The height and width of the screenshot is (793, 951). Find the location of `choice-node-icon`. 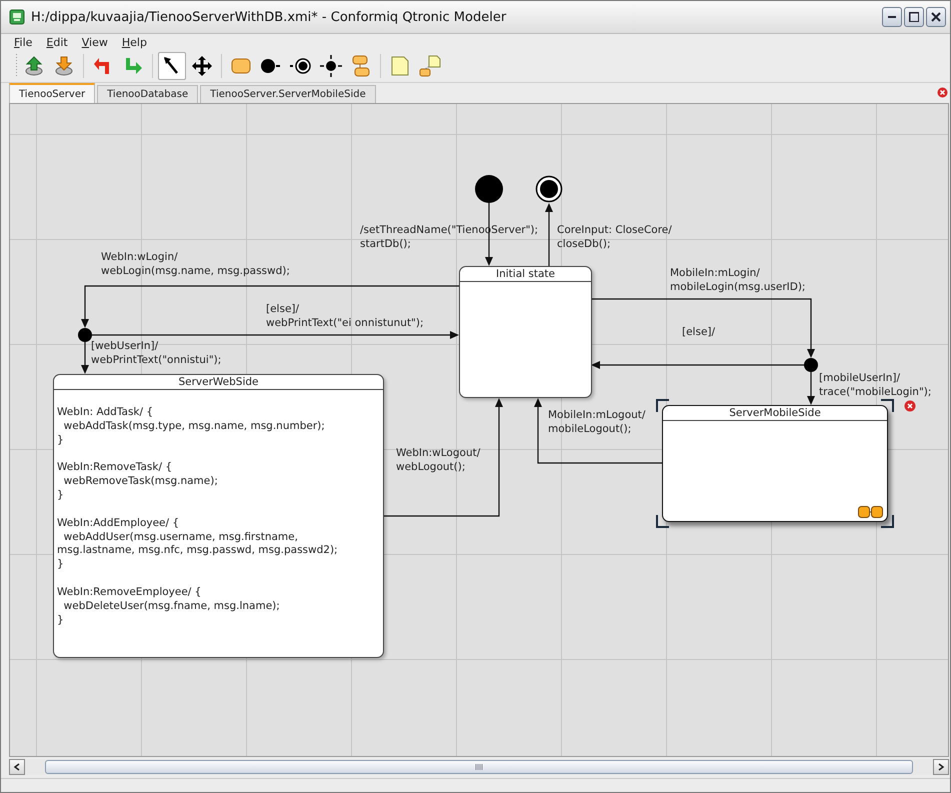

choice-node-icon is located at coordinates (331, 66).